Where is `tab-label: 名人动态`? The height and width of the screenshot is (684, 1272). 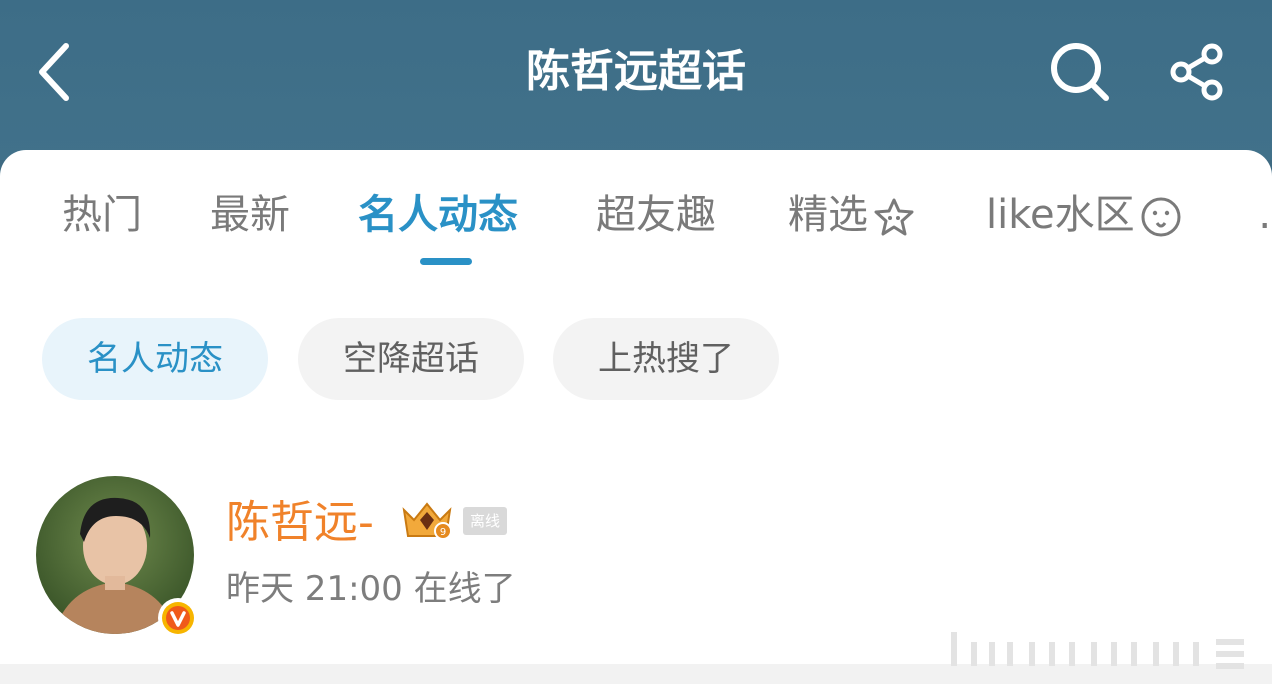
tab-label: 名人动态 is located at coordinates (438, 215).